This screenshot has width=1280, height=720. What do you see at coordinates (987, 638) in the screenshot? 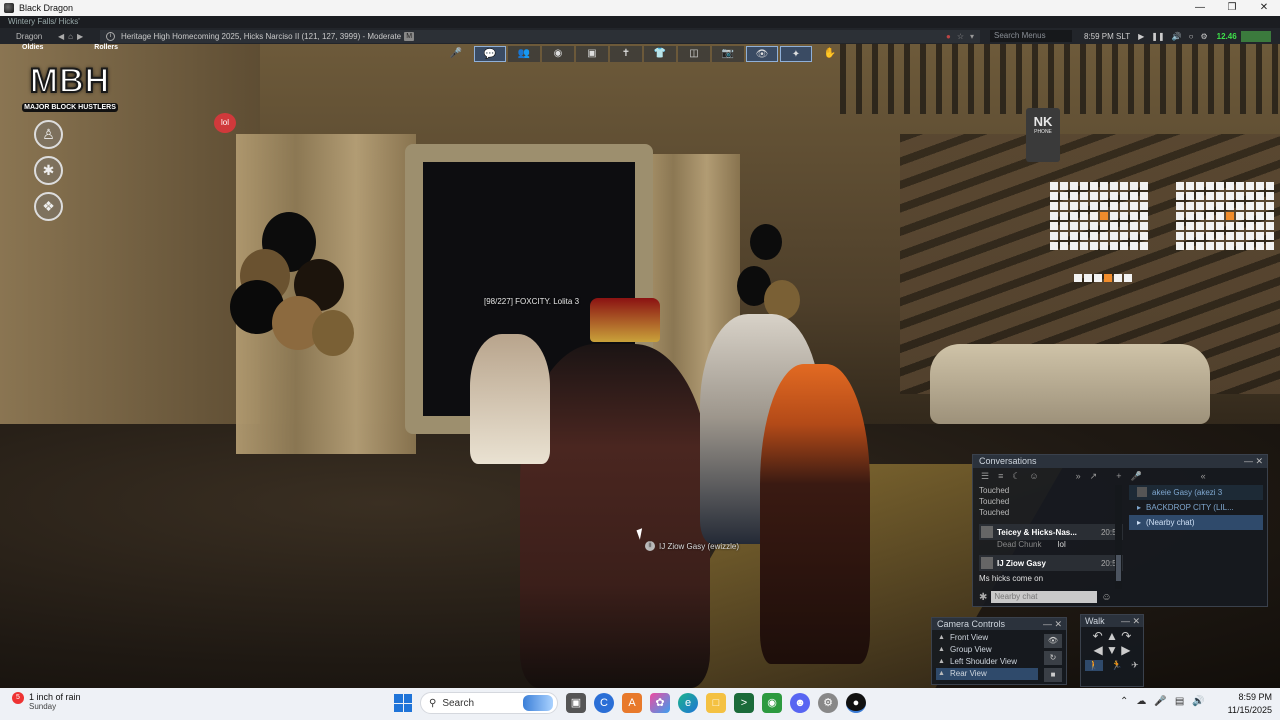
I see `camera-view-front: Front View` at bounding box center [987, 638].